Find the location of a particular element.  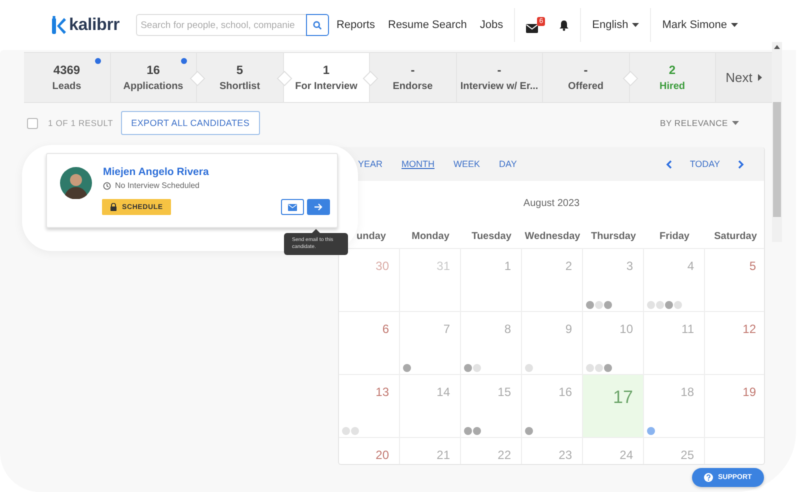

clock-icon is located at coordinates (107, 186).